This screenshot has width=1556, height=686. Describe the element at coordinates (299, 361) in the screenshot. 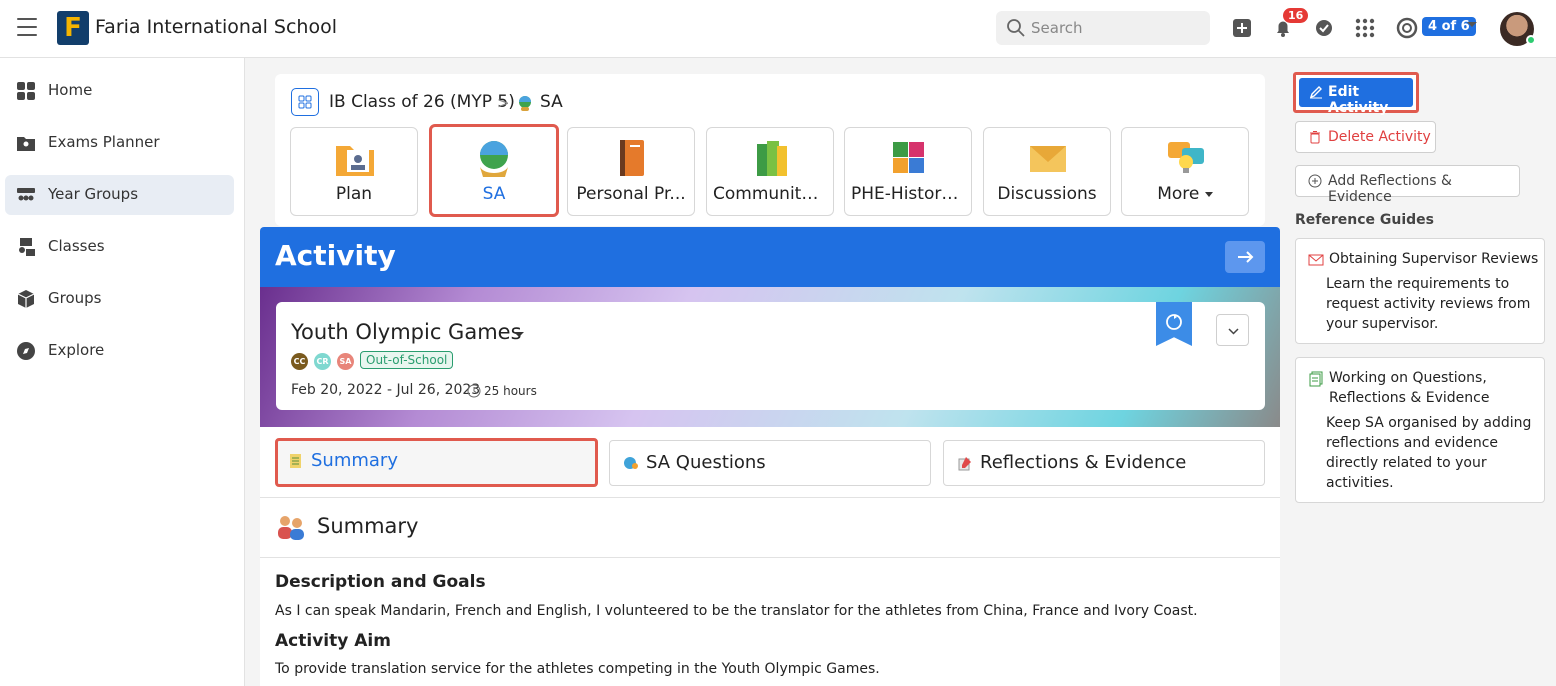

I see `chip-cc: CC` at that location.